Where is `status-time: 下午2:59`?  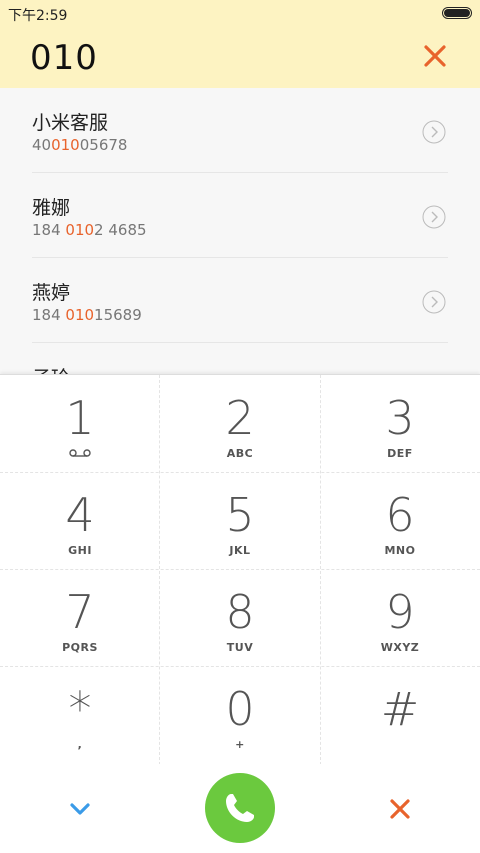
status-time: 下午2:59 is located at coordinates (38, 16).